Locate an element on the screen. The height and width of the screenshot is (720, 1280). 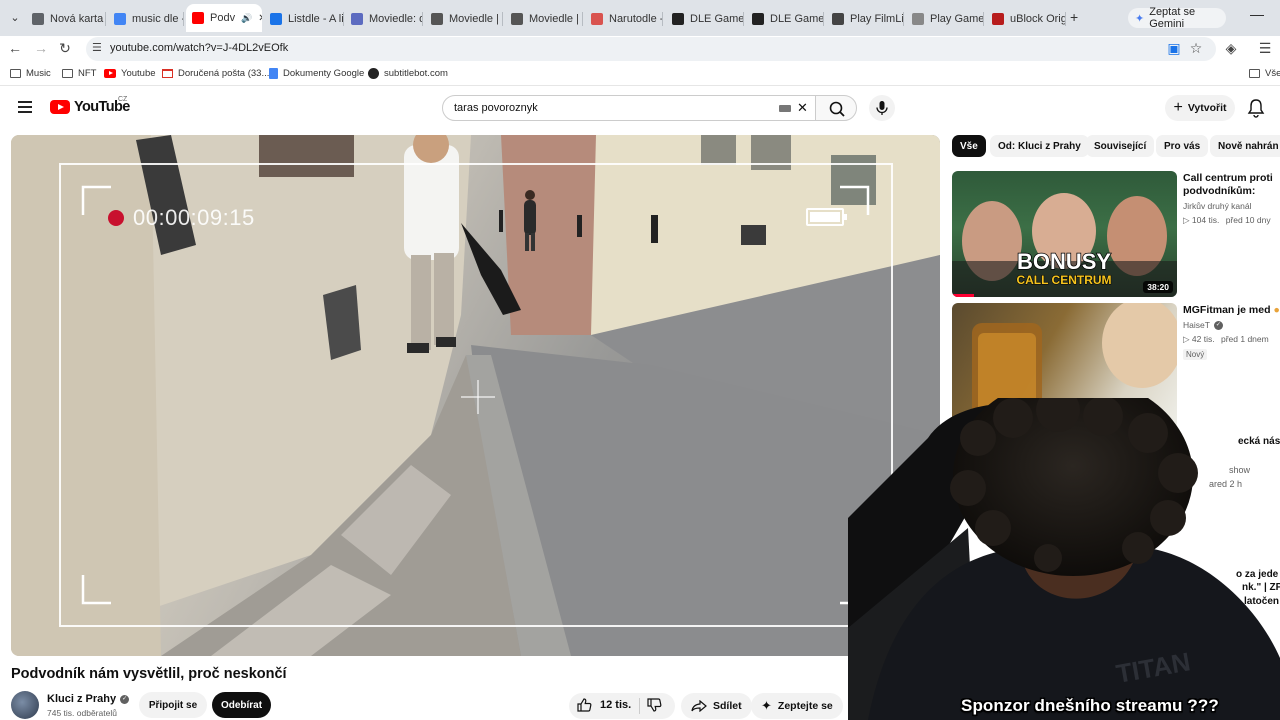
voice-search-button is located at coordinates (882, 108).